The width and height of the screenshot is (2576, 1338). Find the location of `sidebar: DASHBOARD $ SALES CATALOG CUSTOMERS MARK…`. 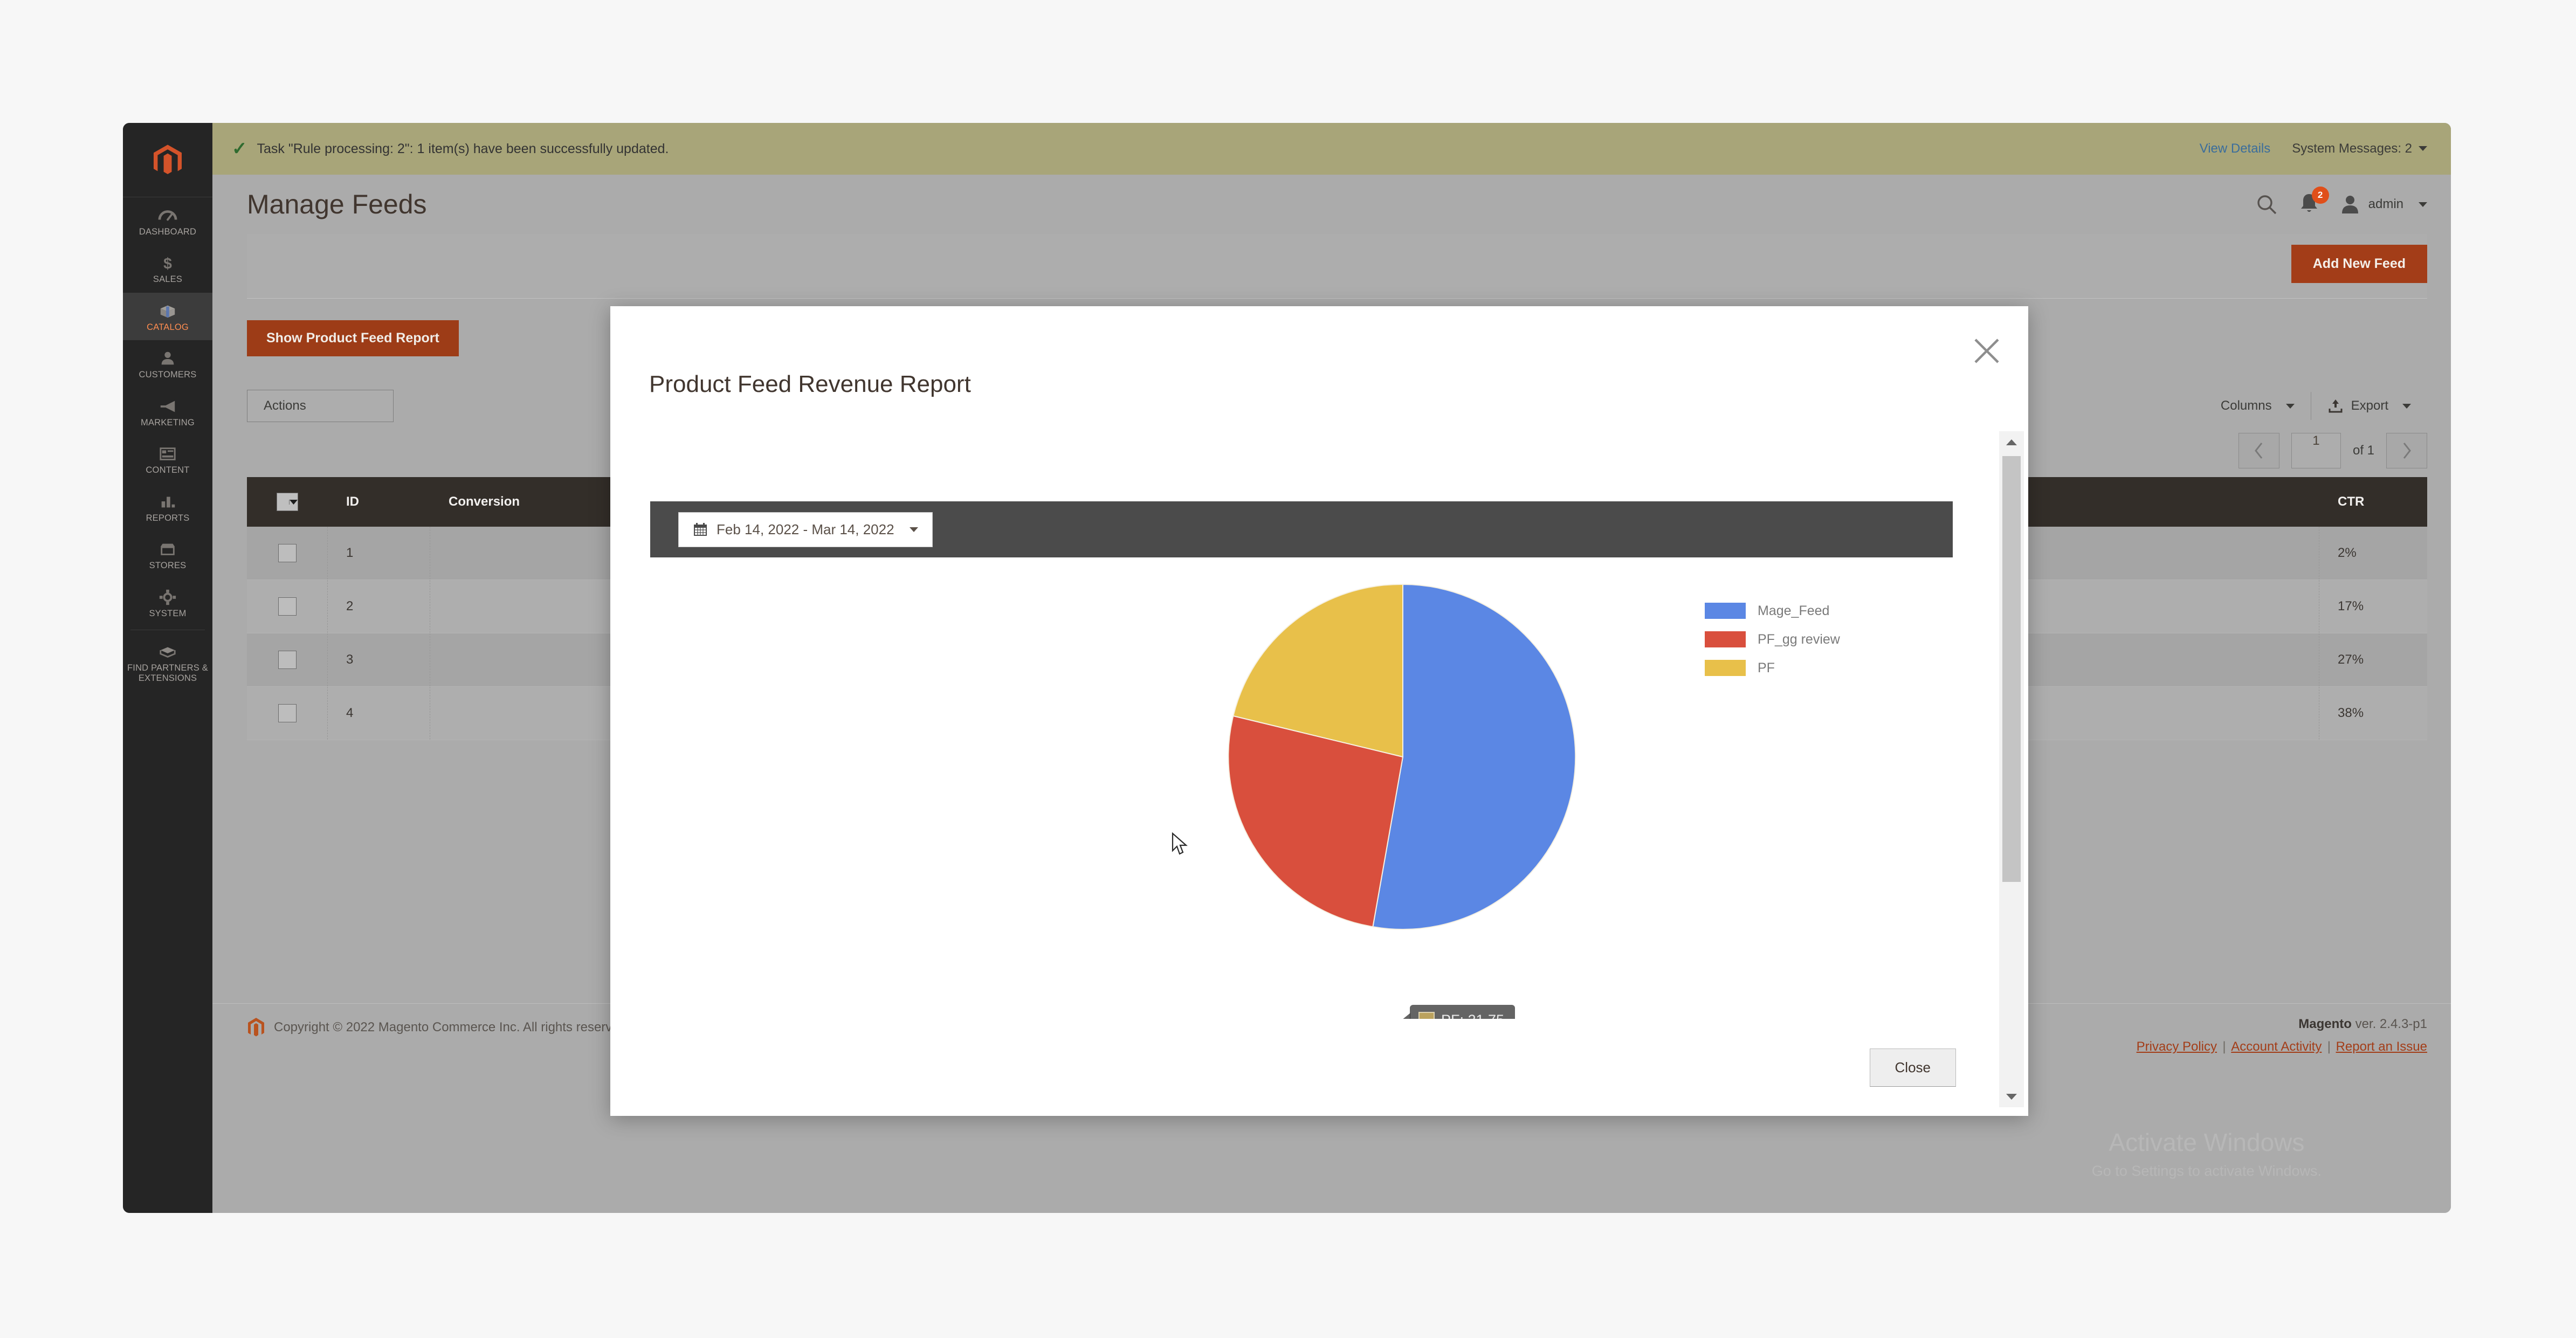

sidebar: DASHBOARD $ SALES CATALOG CUSTOMERS MARK… is located at coordinates (167, 668).